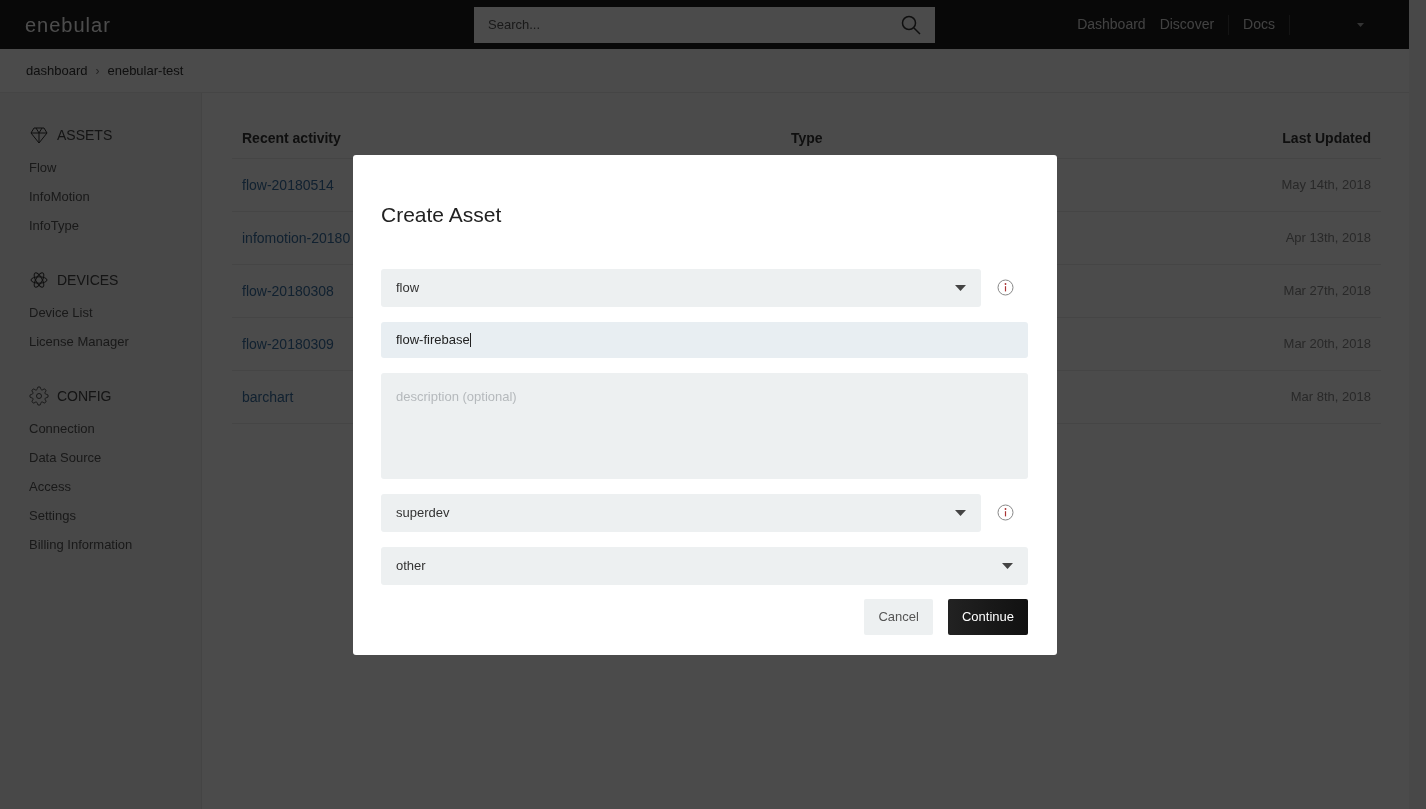 Image resolution: width=1426 pixels, height=809 pixels. I want to click on select-field: other, so click(704, 565).